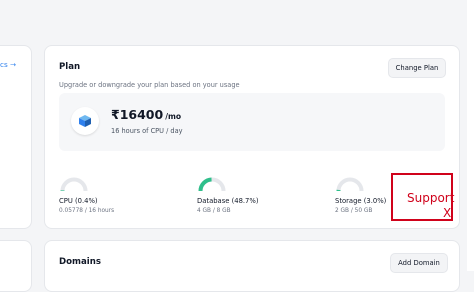  What do you see at coordinates (214, 211) in the screenshot?
I see `database-usage-detail: 4 GB / 8 GB` at bounding box center [214, 211].